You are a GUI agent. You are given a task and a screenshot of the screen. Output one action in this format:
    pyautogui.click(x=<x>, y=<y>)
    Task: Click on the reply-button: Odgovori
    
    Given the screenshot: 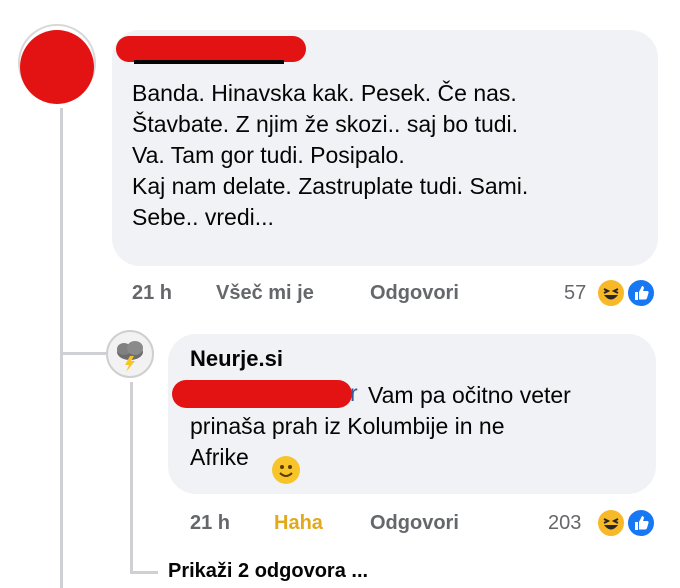 What is the action you would take?
    pyautogui.click(x=414, y=293)
    